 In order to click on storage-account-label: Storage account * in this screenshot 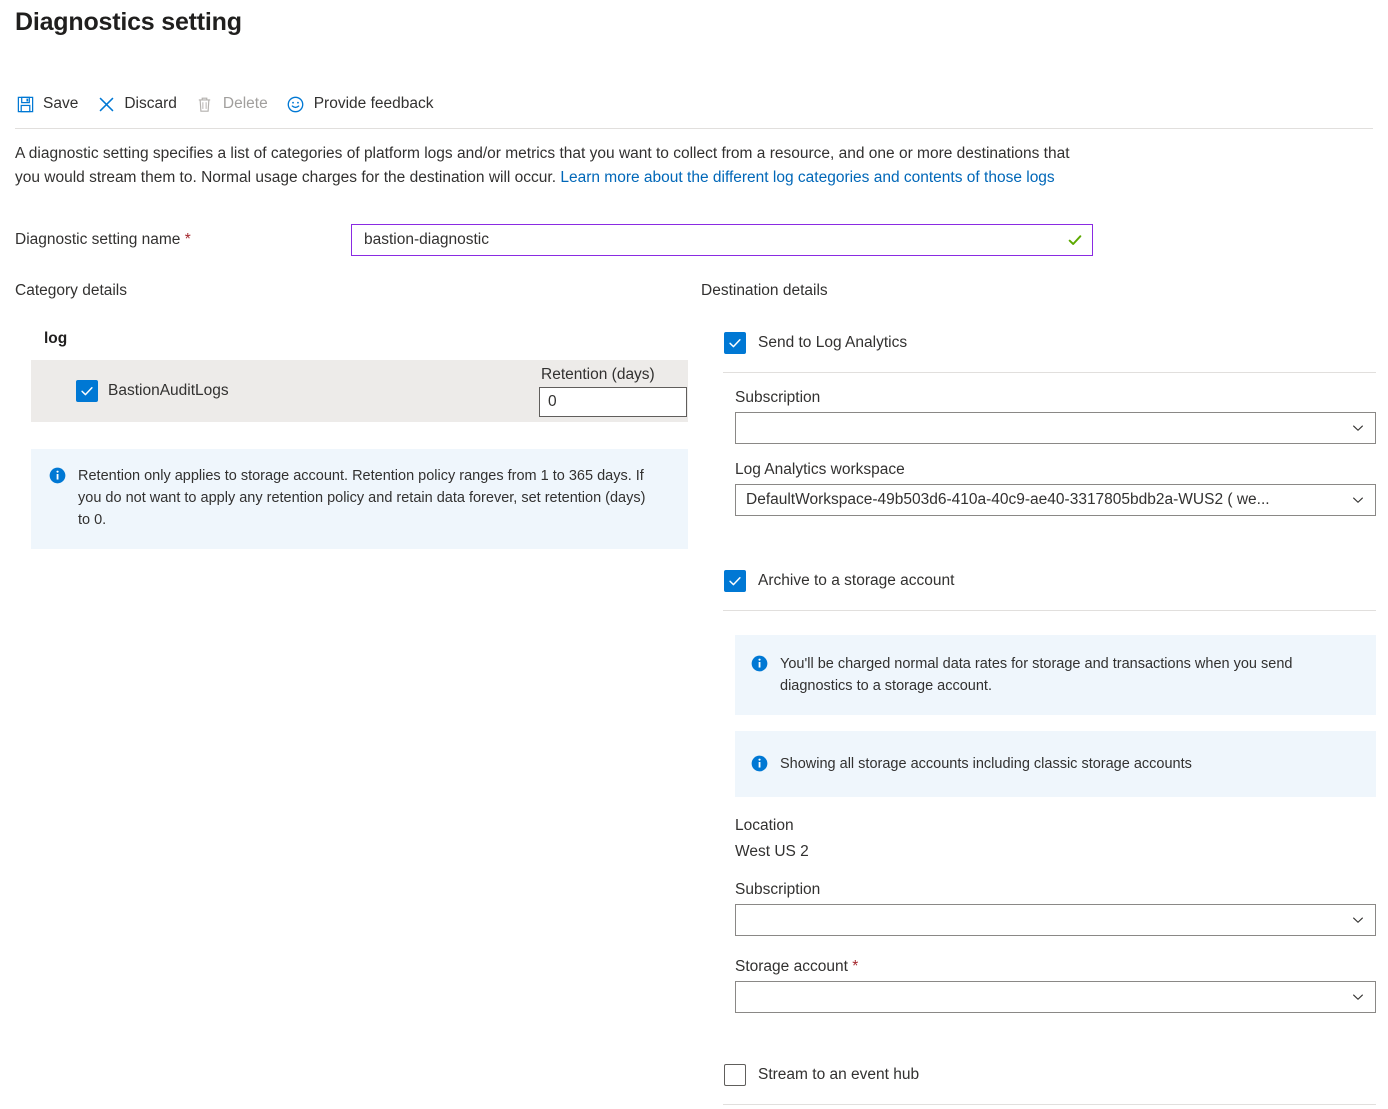, I will do `click(1055, 967)`.